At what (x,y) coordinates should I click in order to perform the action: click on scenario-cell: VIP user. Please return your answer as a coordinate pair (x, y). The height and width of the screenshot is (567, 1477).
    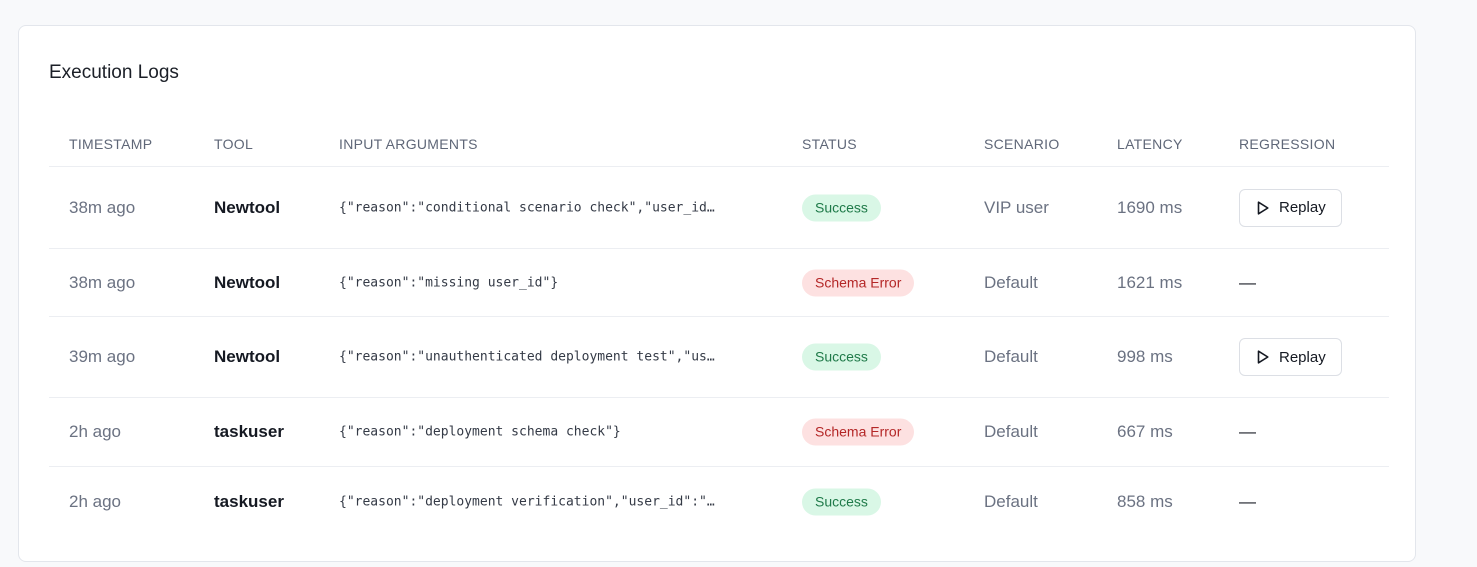
    Looking at the image, I should click on (1016, 207).